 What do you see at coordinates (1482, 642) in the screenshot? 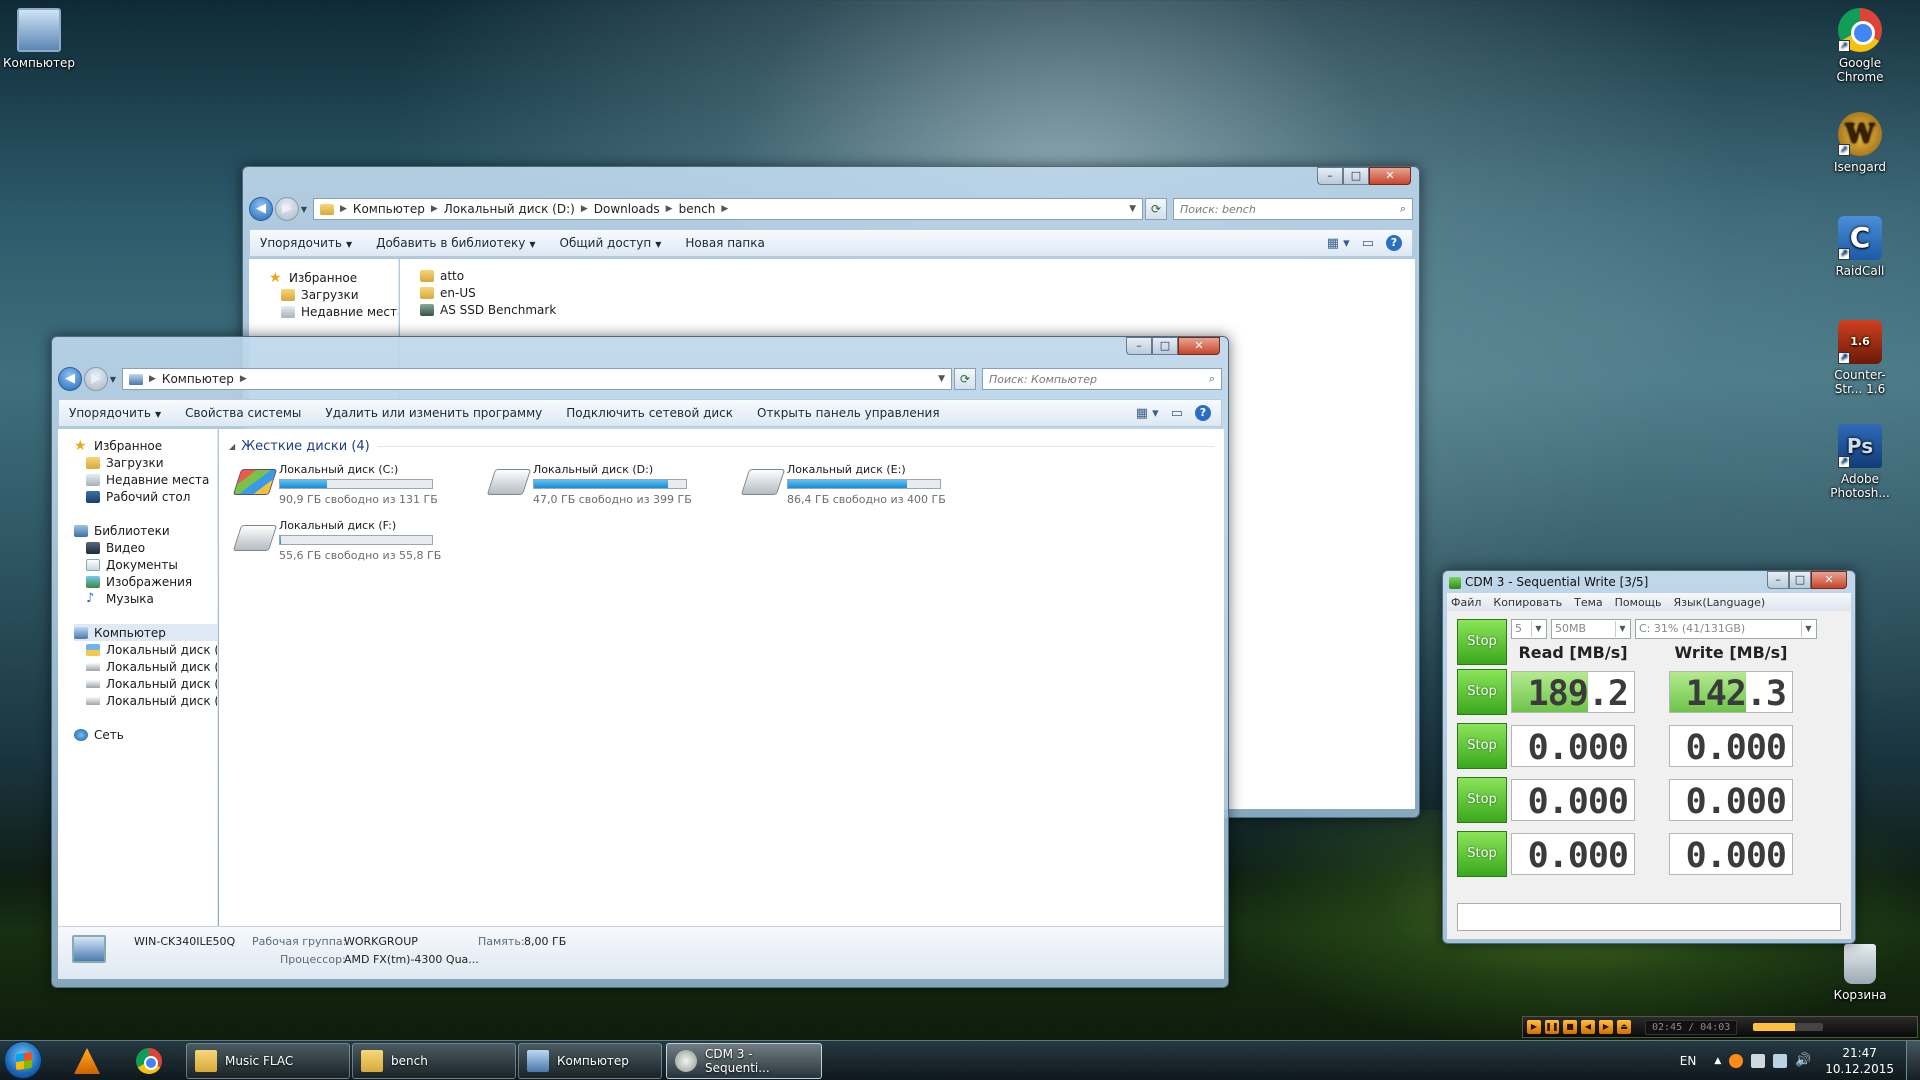
I see `stop-all-button: Stop` at bounding box center [1482, 642].